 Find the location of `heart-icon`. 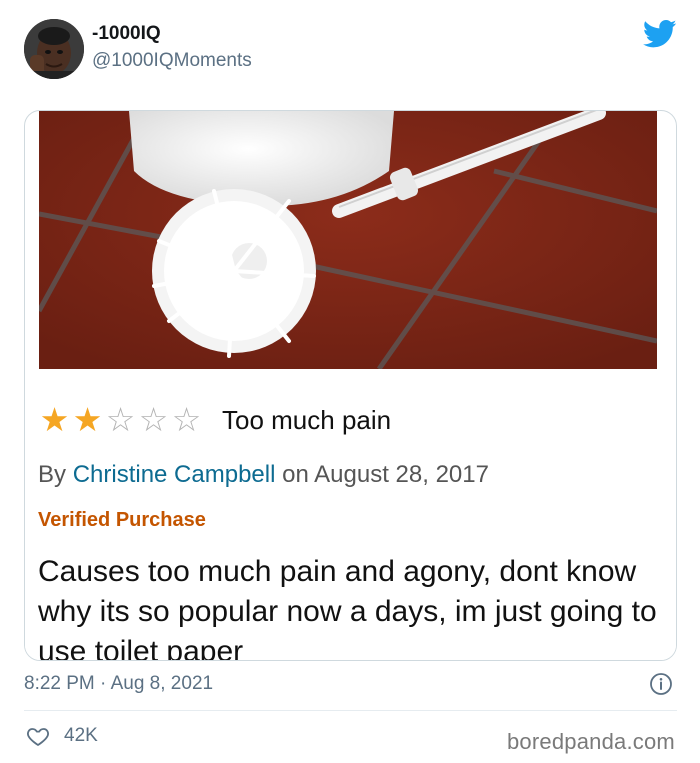

heart-icon is located at coordinates (38, 736).